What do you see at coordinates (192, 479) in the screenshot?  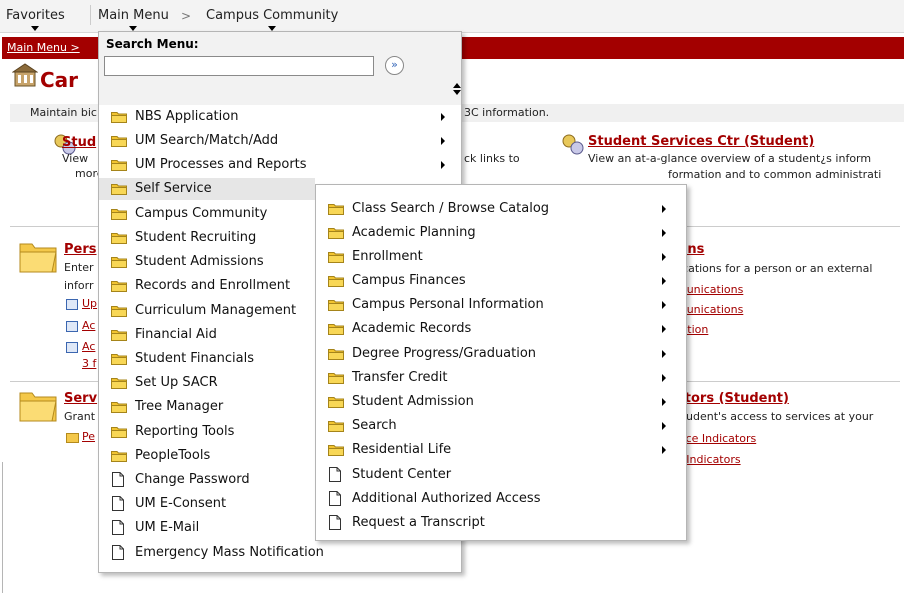 I see `menu-item-label: Change Password` at bounding box center [192, 479].